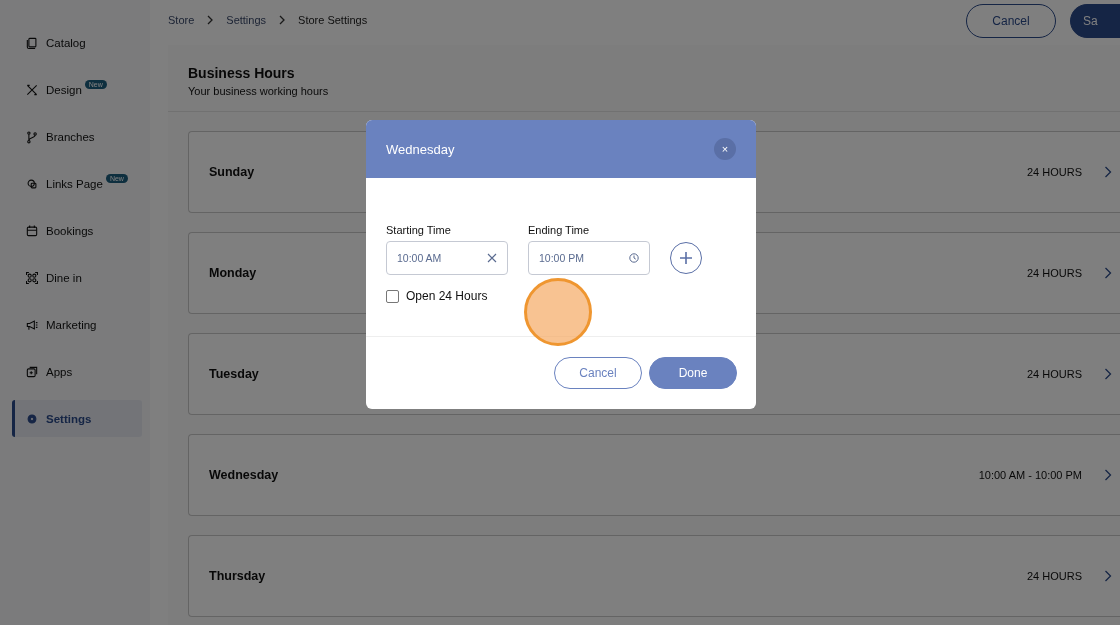 This screenshot has width=1120, height=625. What do you see at coordinates (233, 273) in the screenshot?
I see `day-name: Monday` at bounding box center [233, 273].